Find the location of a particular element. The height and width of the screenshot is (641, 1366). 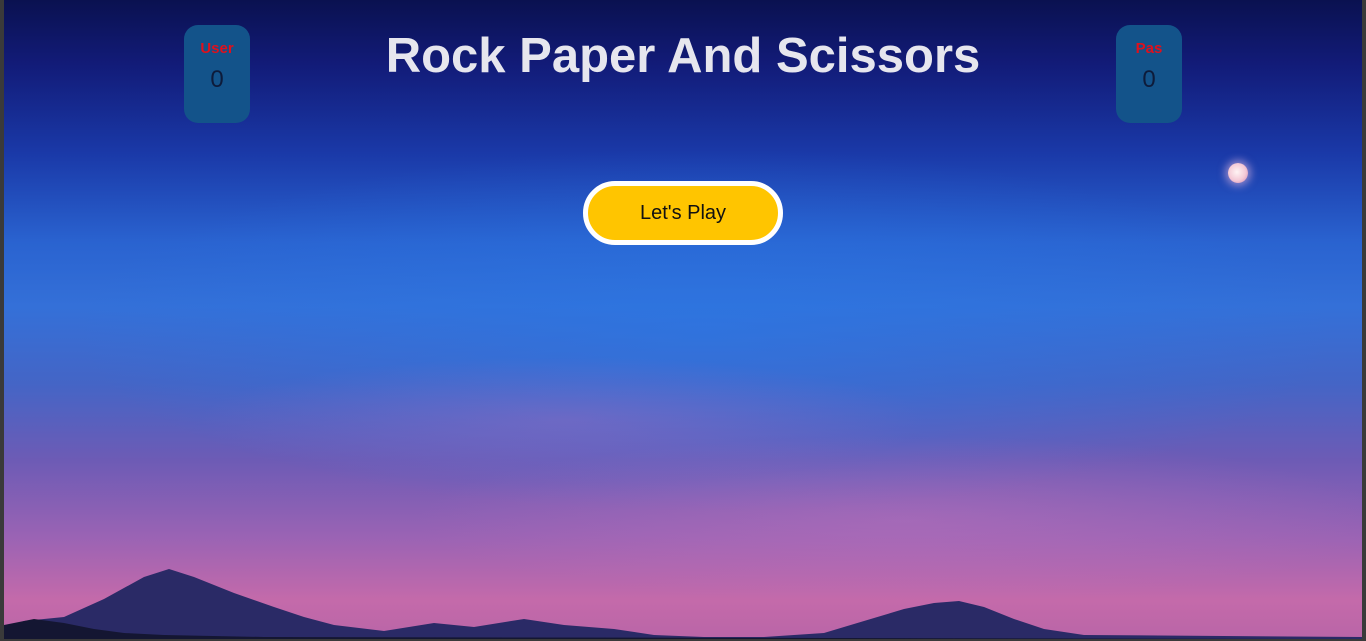

pas-score-box: Pas 0 is located at coordinates (1149, 74).